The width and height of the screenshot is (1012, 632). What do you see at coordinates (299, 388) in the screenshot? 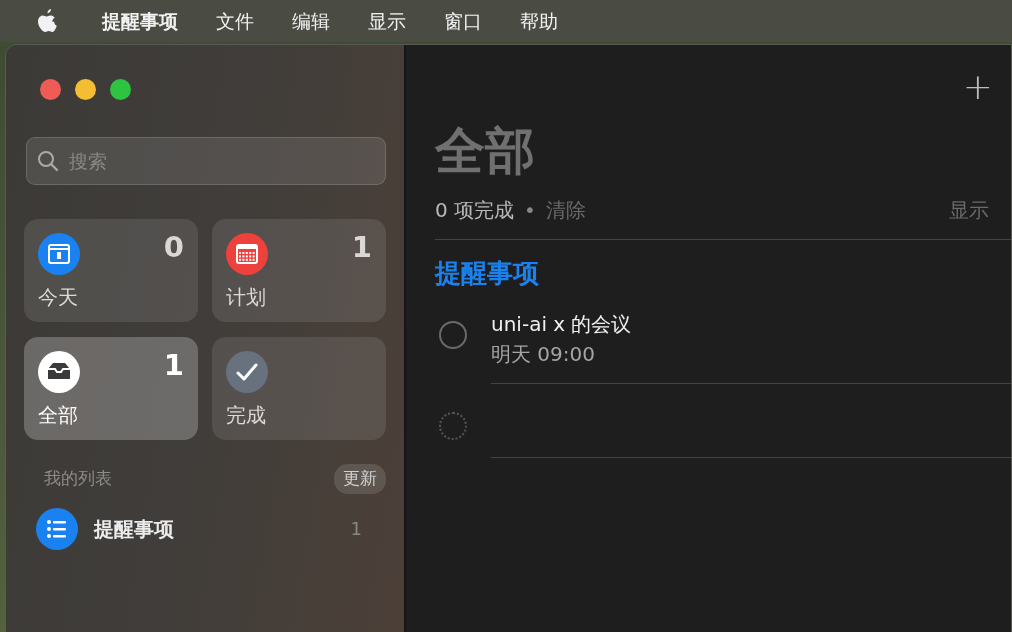
I see `smart-list-tile: 完成` at bounding box center [299, 388].